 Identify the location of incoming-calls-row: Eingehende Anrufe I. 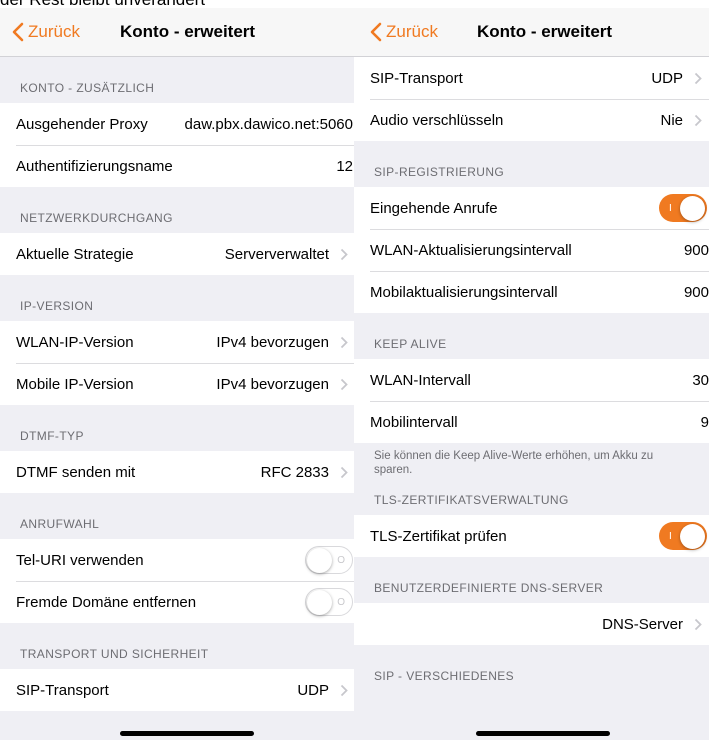
(531, 208).